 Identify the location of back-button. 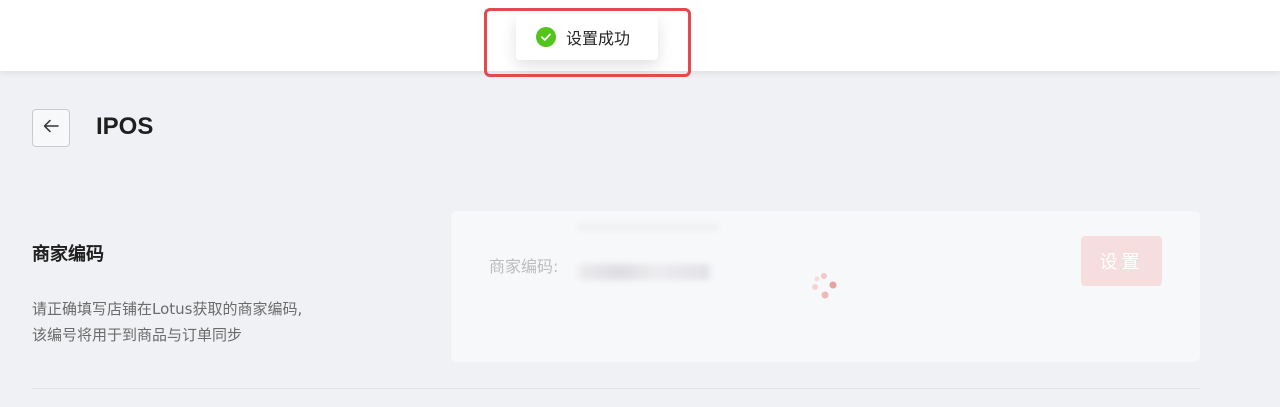
(51, 128).